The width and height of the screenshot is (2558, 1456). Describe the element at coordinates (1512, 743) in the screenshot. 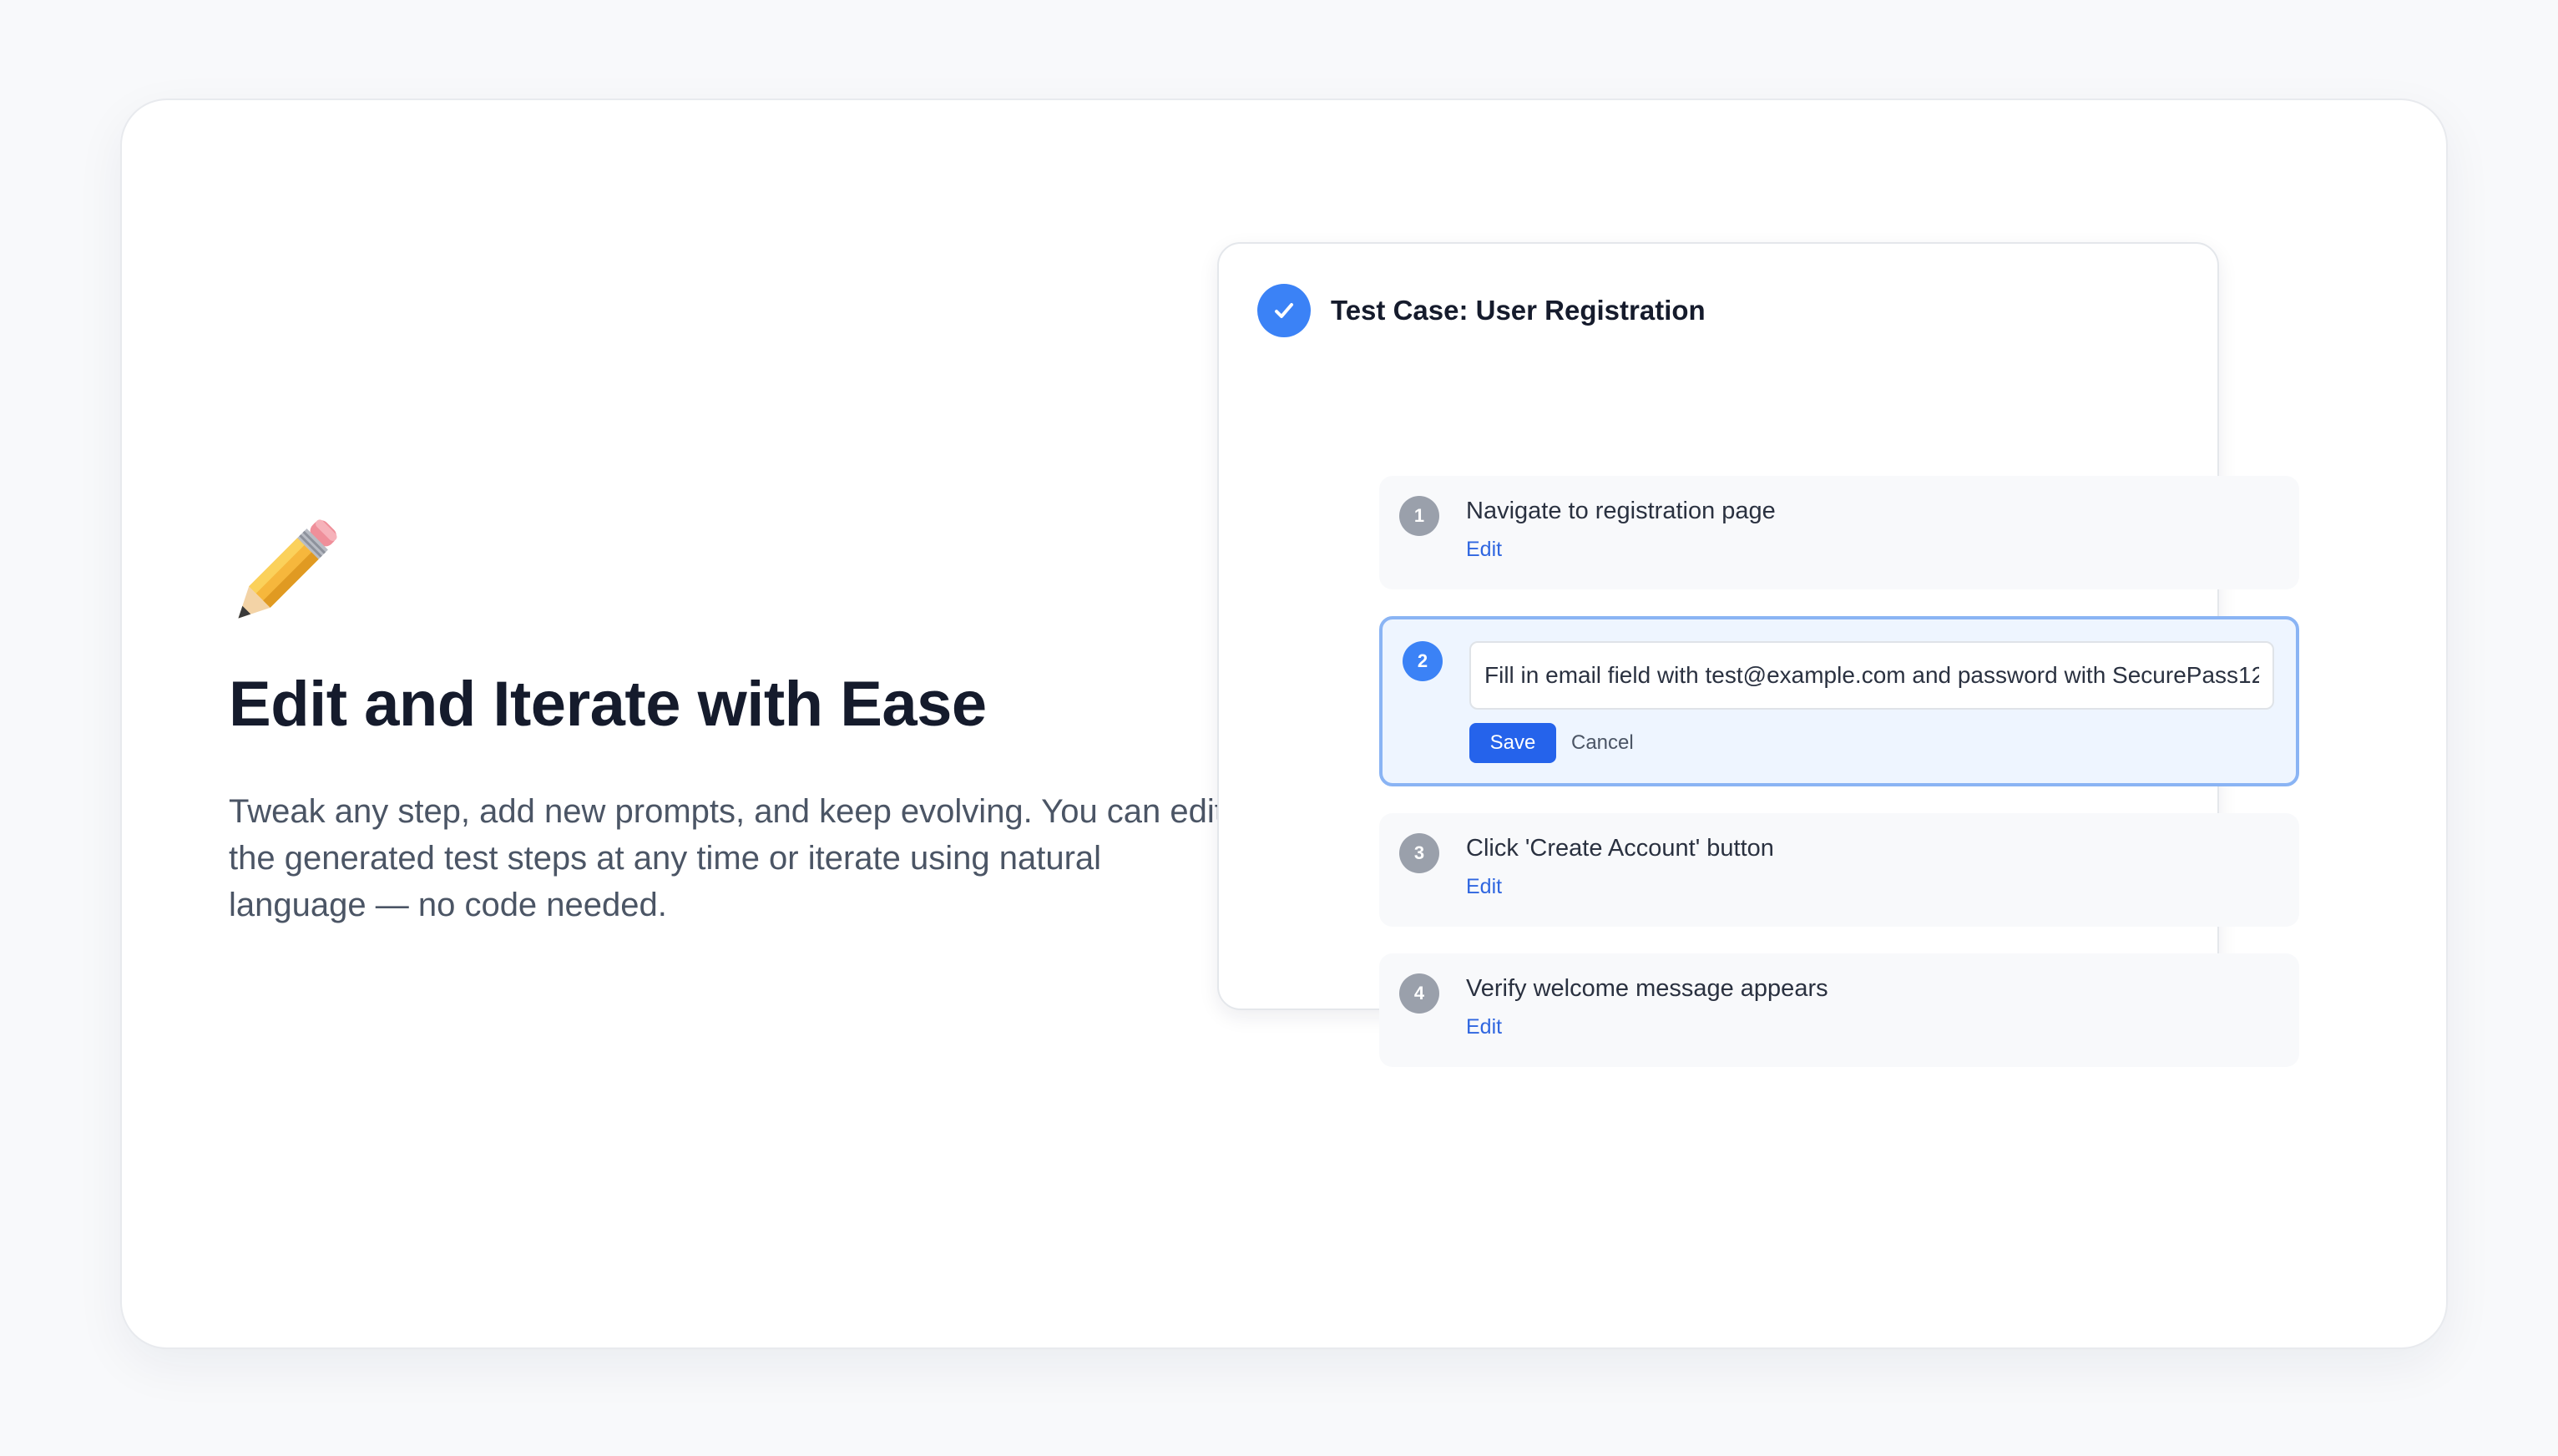

I see `save-button: Save` at that location.